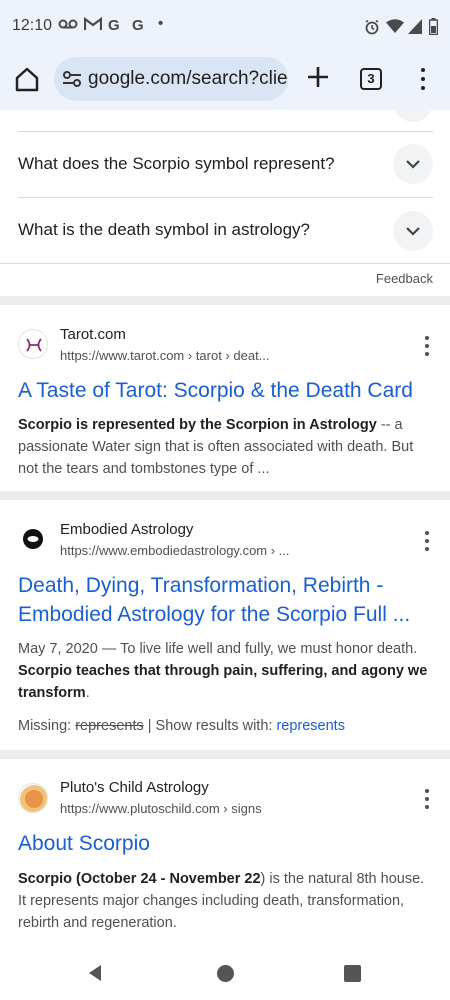  I want to click on show-results-link: represents, so click(310, 726).